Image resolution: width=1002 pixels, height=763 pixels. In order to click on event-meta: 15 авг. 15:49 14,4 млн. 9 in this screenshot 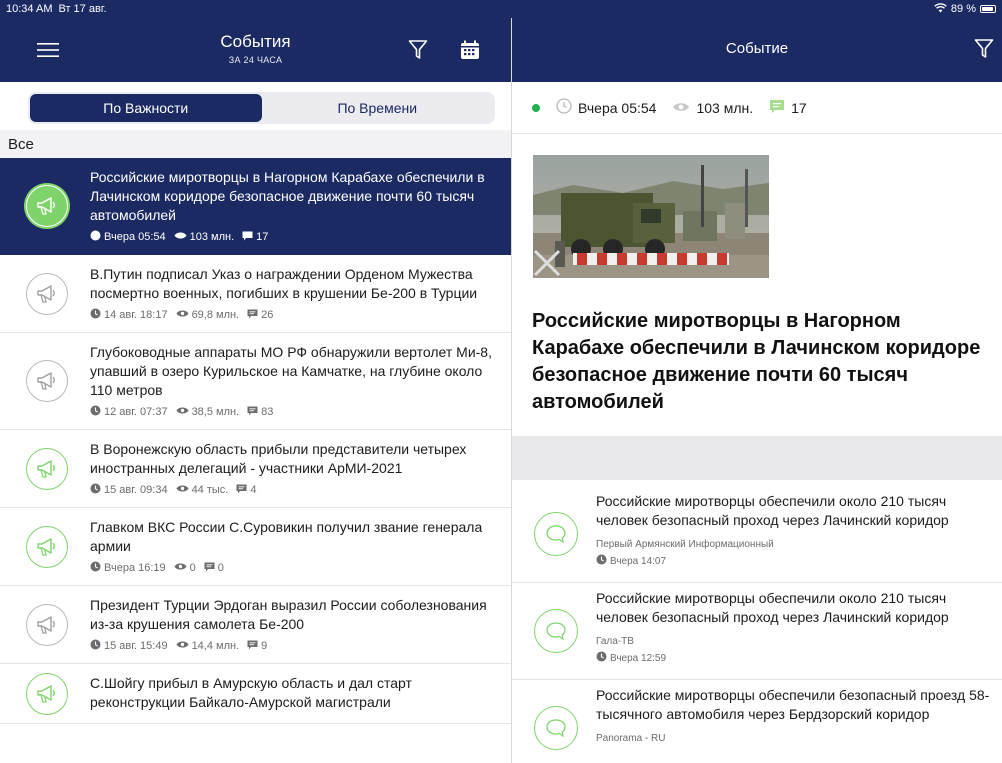, I will do `click(294, 646)`.